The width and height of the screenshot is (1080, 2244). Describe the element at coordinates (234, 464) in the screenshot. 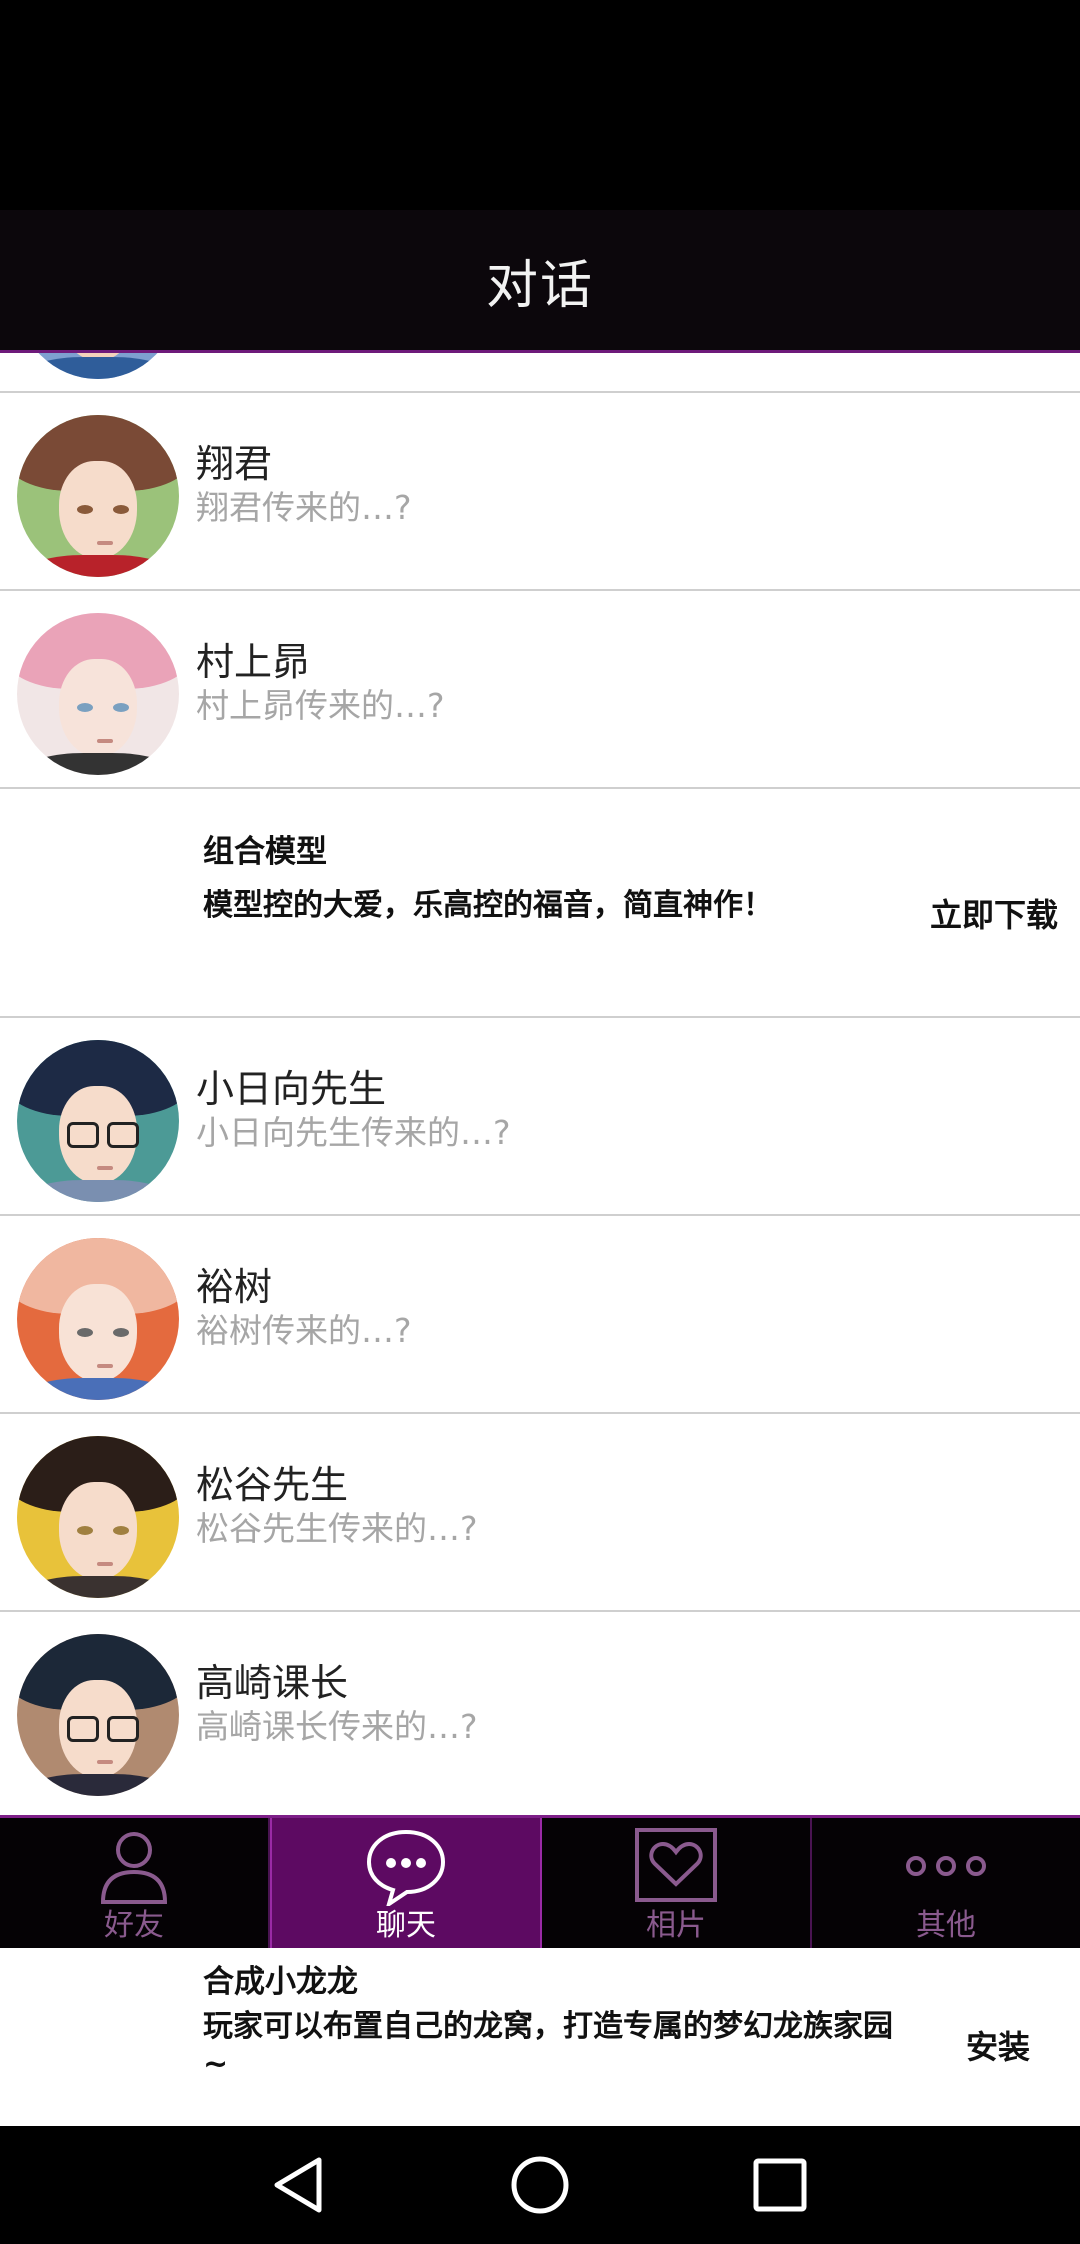

I see `contact-name: 翔君` at that location.